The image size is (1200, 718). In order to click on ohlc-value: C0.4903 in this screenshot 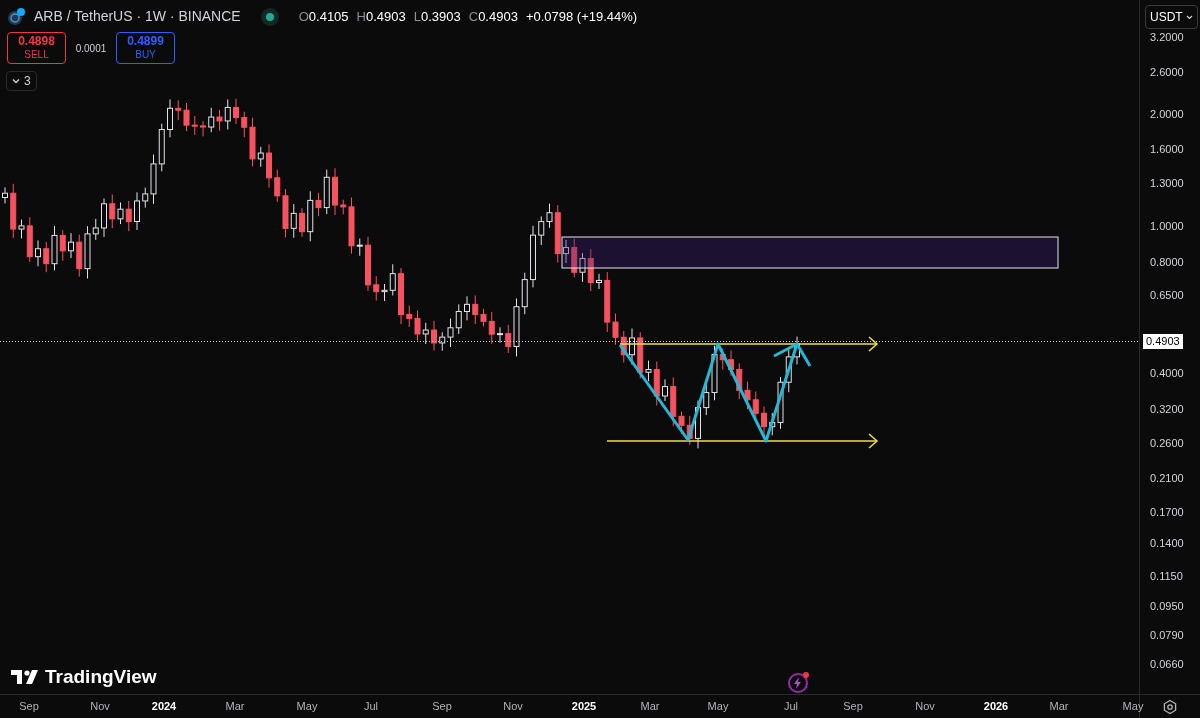, I will do `click(493, 16)`.